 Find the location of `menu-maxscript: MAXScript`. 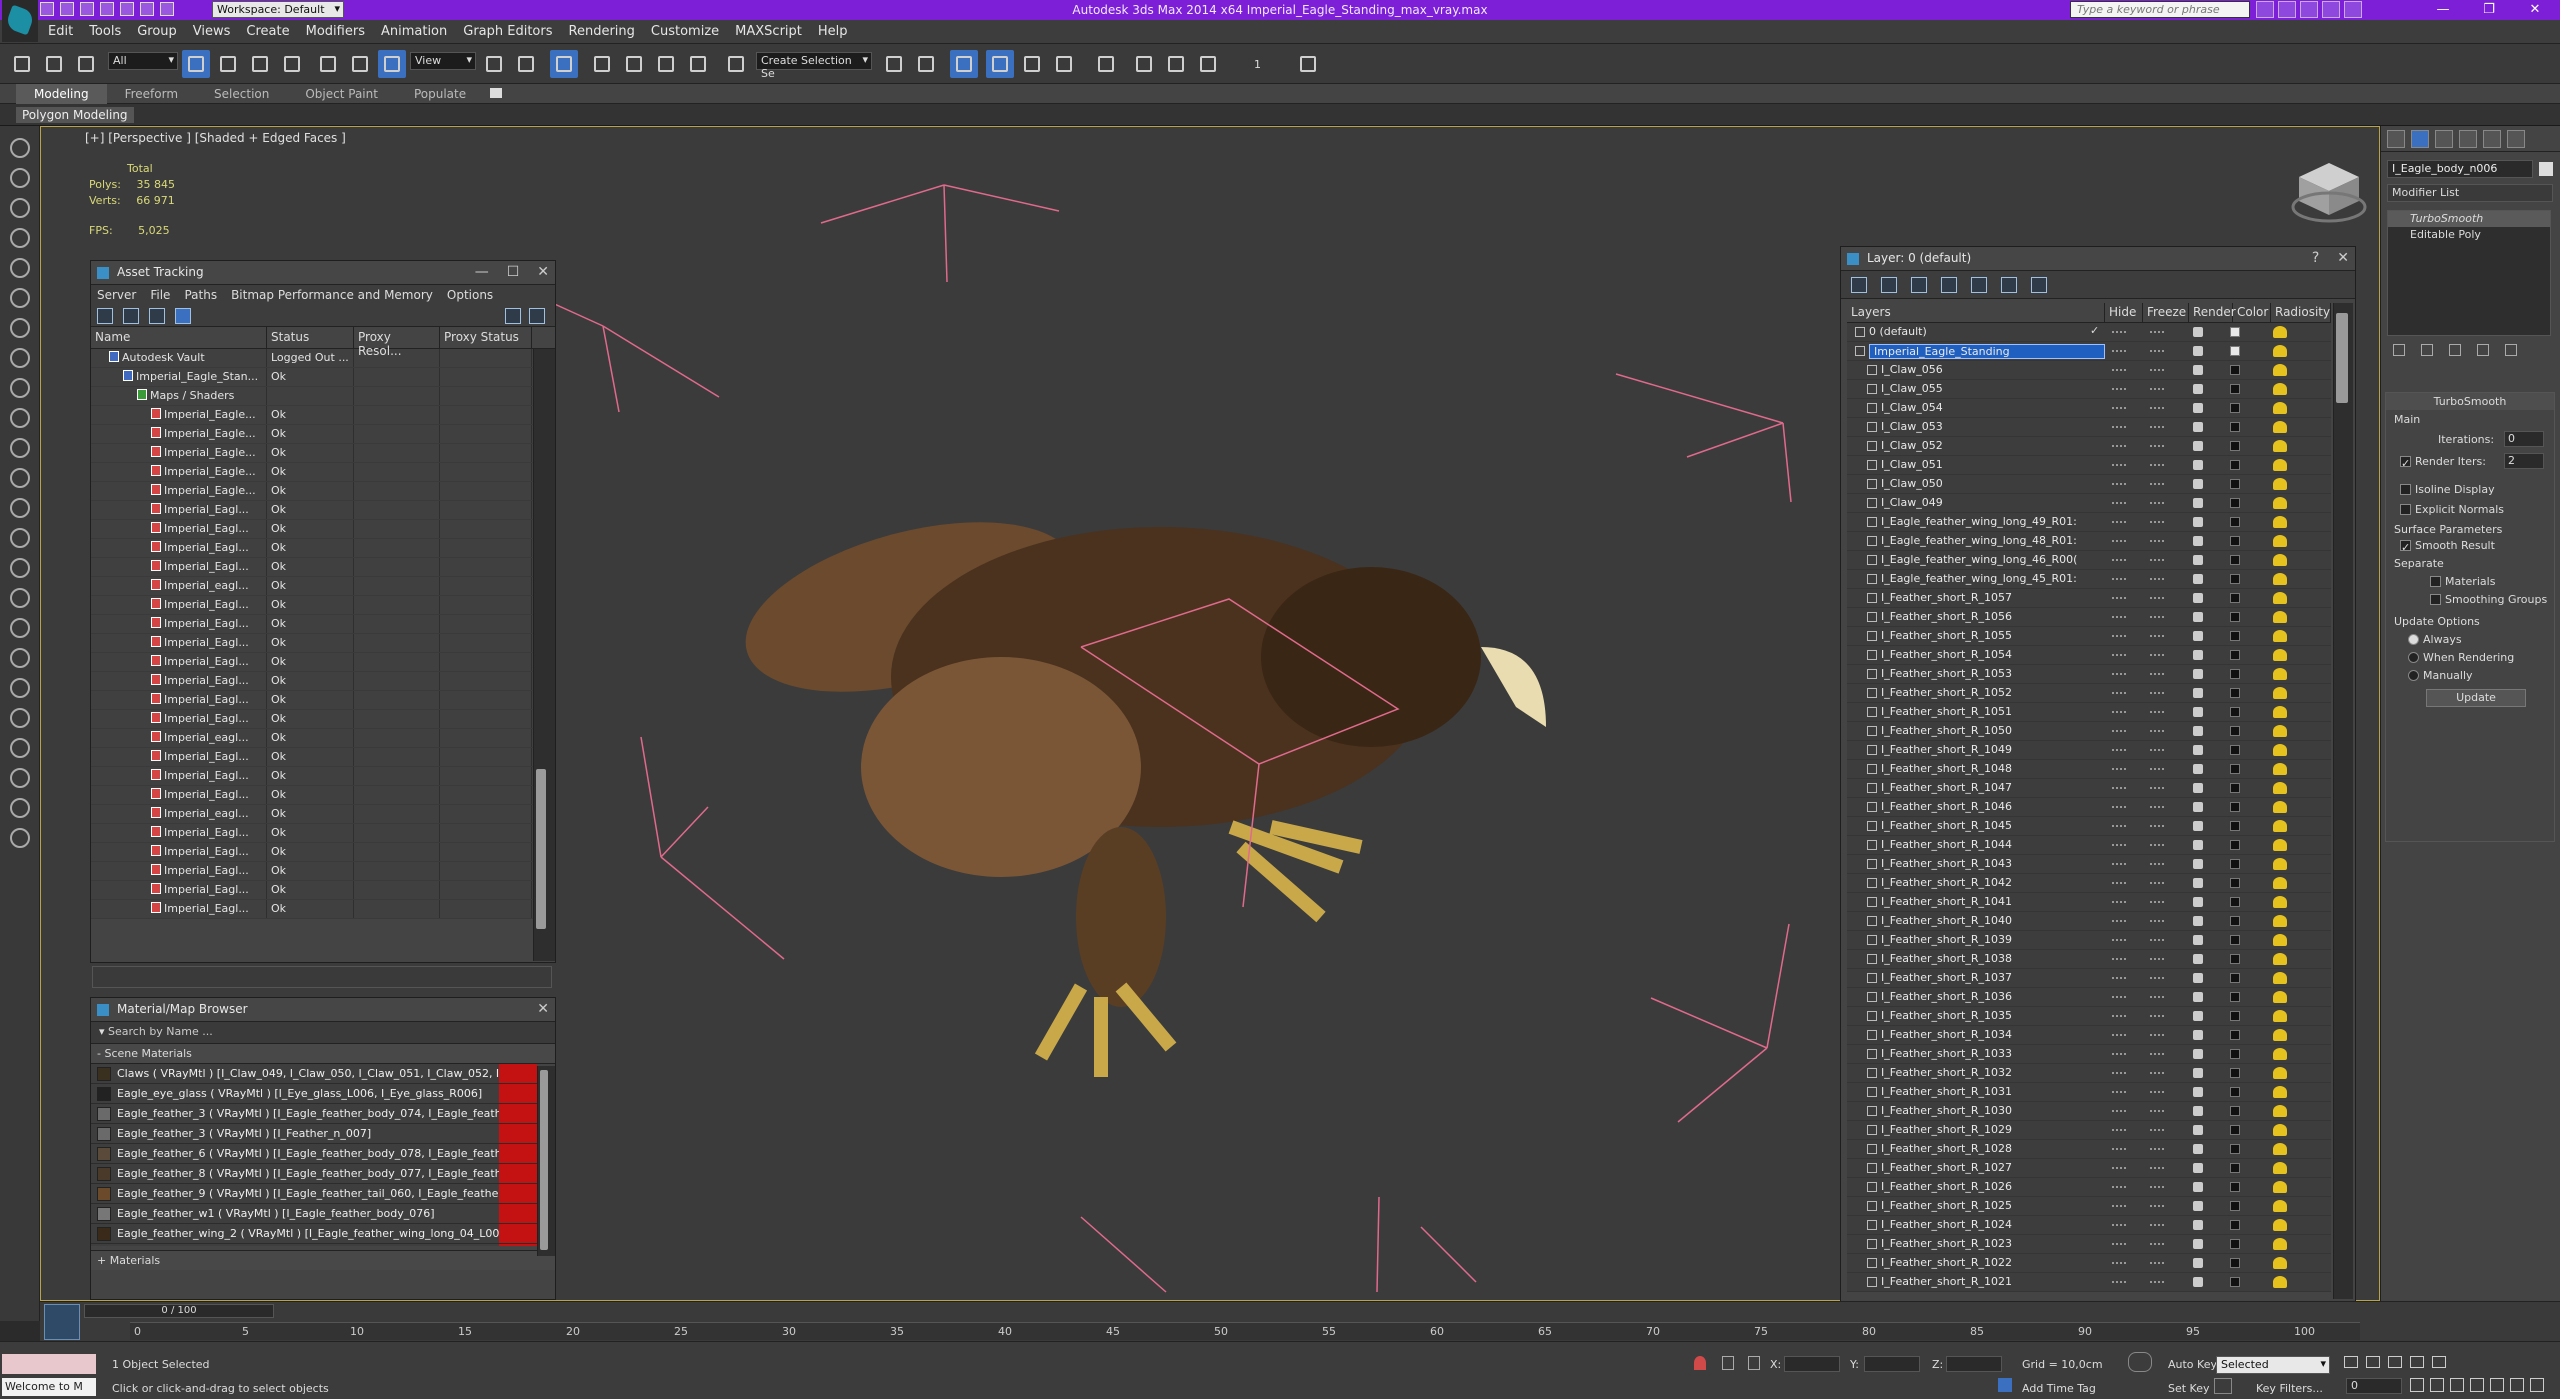

menu-maxscript: MAXScript is located at coordinates (768, 31).